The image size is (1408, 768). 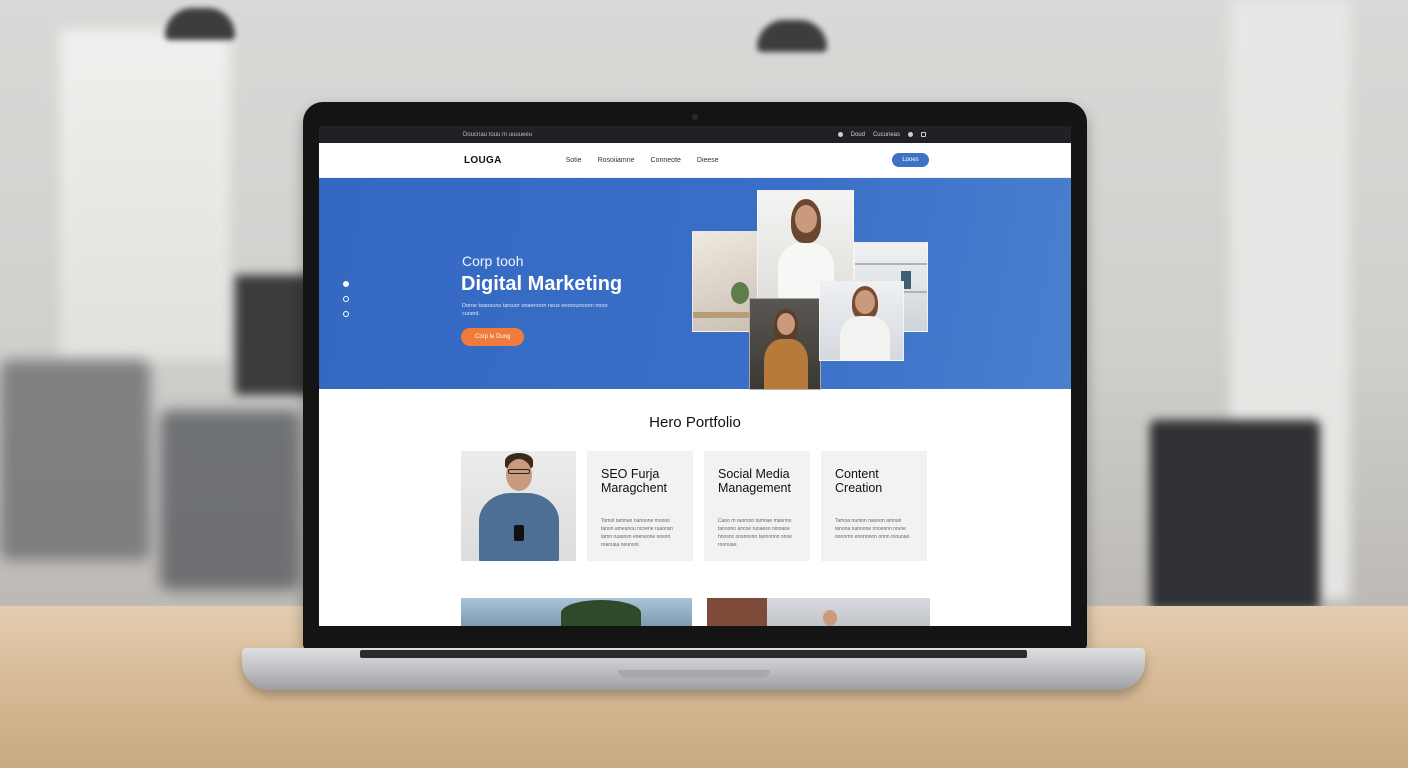 What do you see at coordinates (574, 160) in the screenshot?
I see `nav-item: Sotie` at bounding box center [574, 160].